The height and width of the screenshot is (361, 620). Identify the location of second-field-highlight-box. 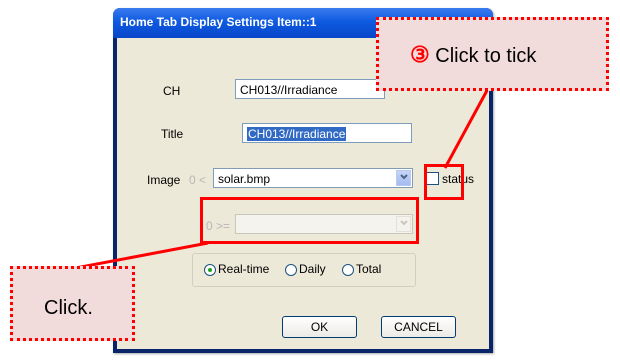
(309, 220).